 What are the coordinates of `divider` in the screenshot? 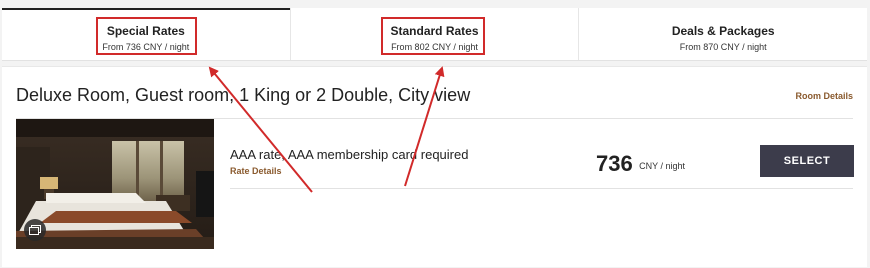 It's located at (541, 188).